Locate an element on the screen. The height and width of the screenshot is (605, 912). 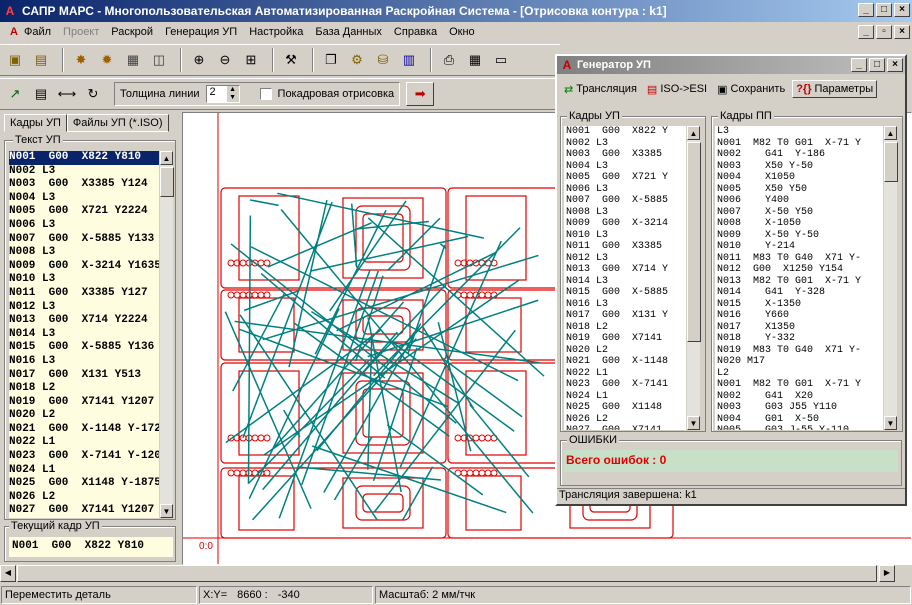
kadry-scroll-down-icon: ▼ is located at coordinates (693, 423).